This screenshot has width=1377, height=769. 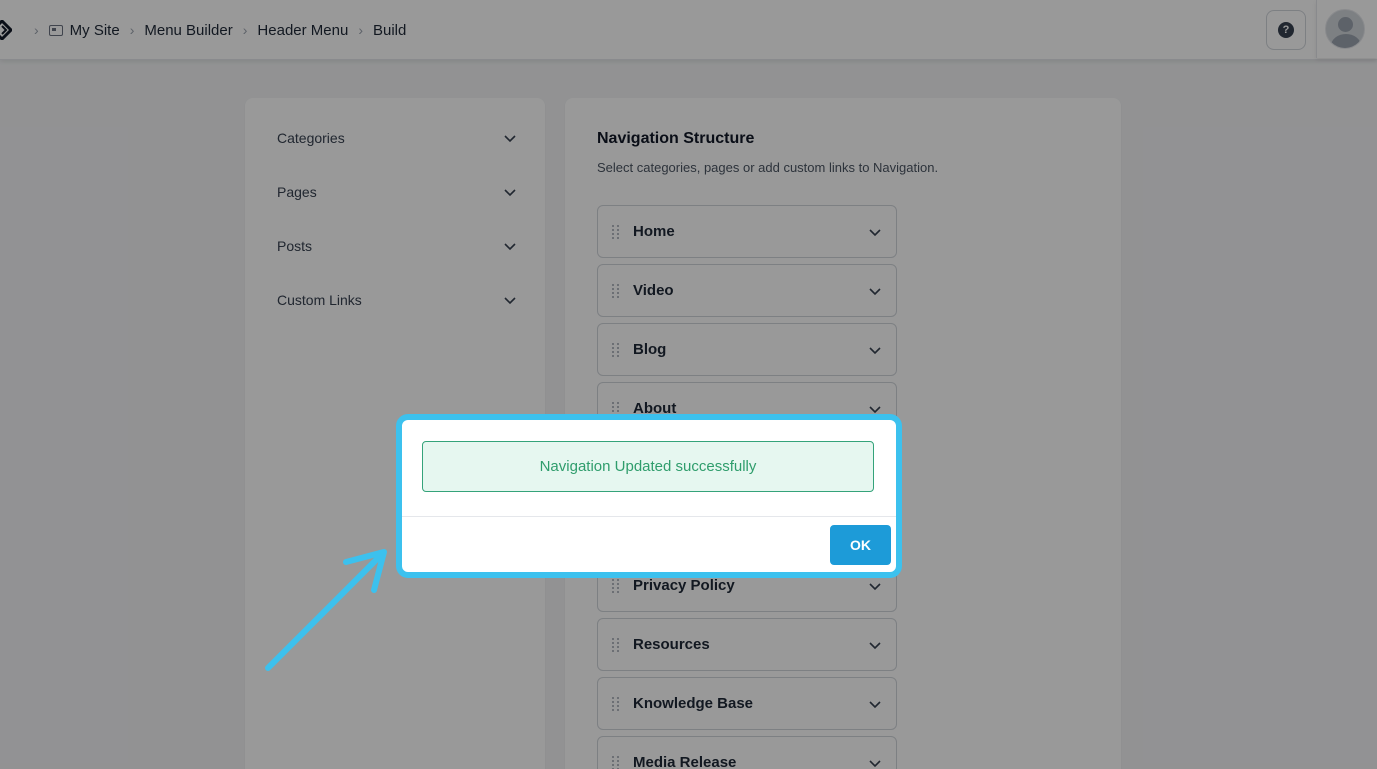 I want to click on success-message: Navigation Updated successfully, so click(x=648, y=466).